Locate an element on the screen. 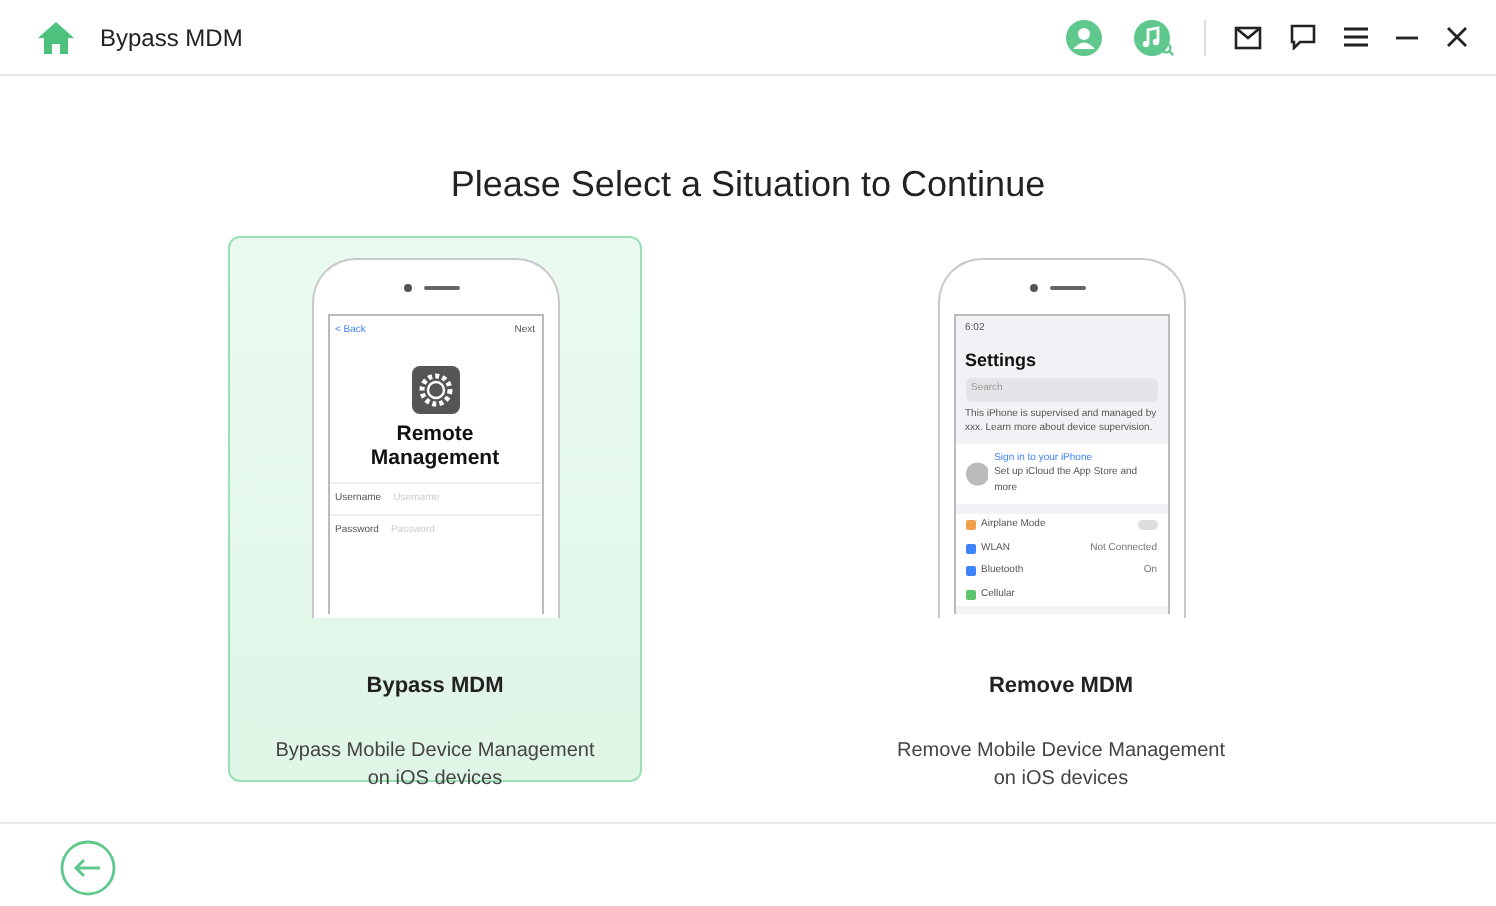  close-icon is located at coordinates (1457, 37).